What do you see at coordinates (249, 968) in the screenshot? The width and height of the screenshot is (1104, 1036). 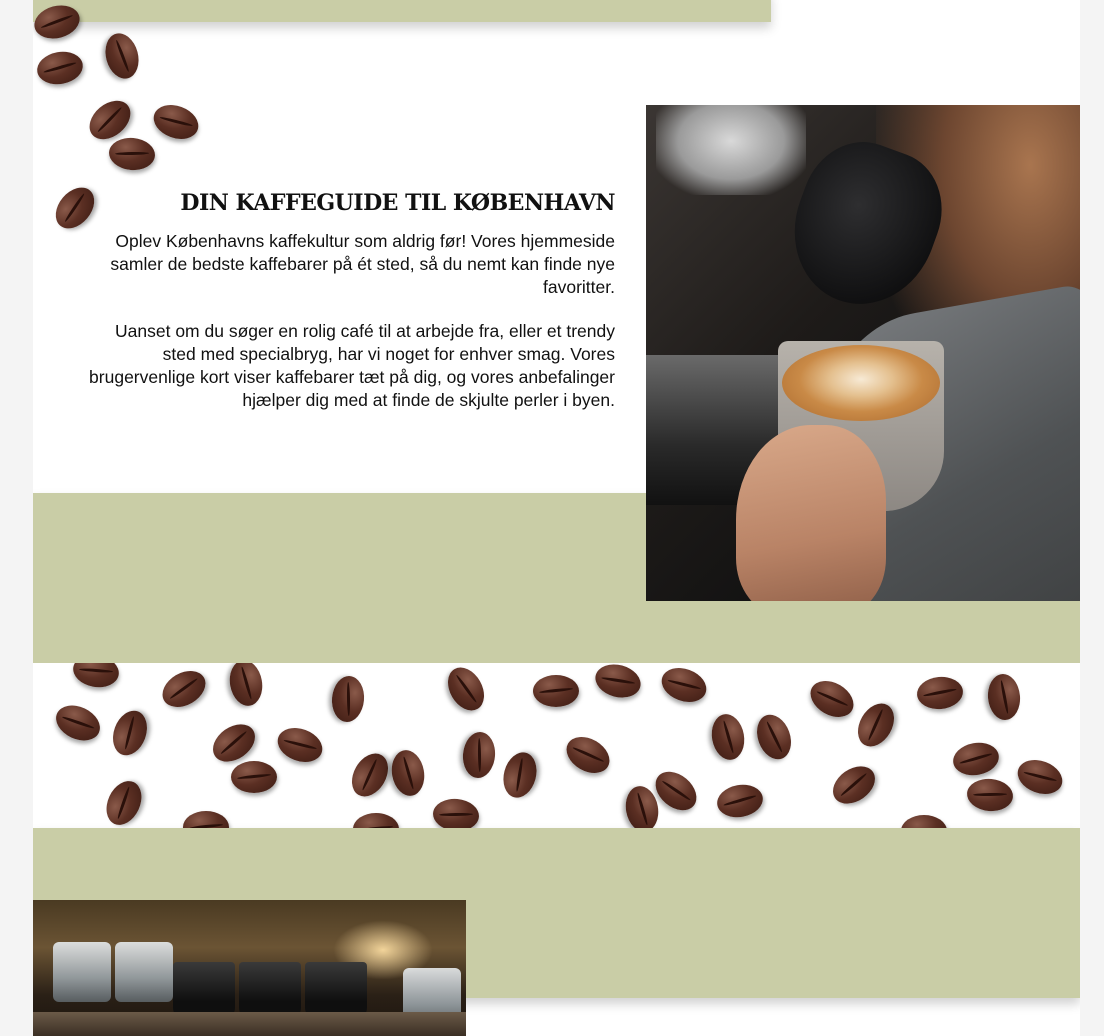 I see `coffee-bar-photo` at bounding box center [249, 968].